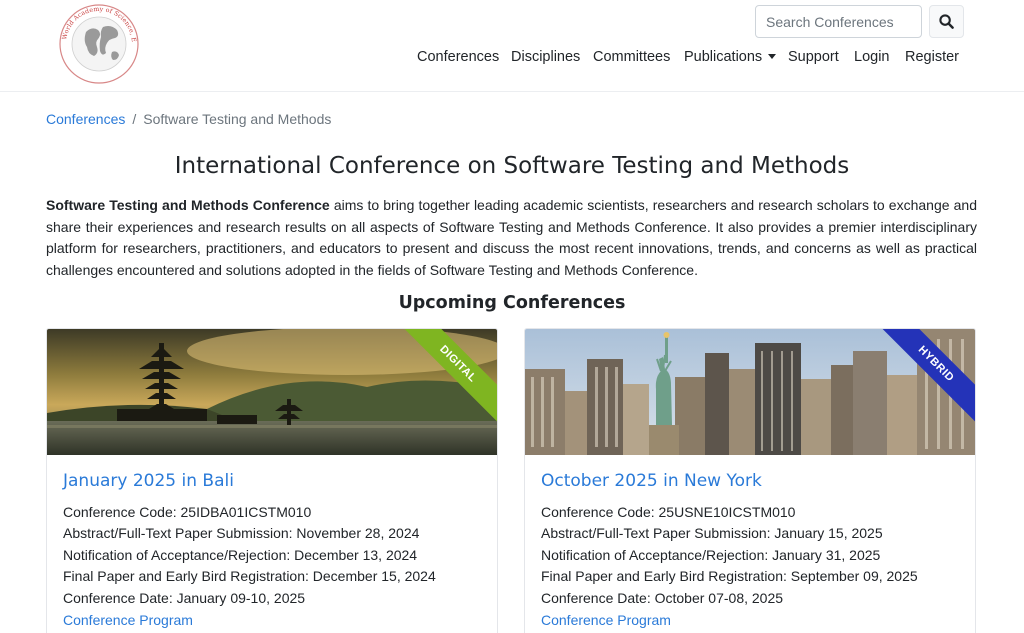 This screenshot has height=633, width=1024. I want to click on nav-publications: Publications, so click(730, 57).